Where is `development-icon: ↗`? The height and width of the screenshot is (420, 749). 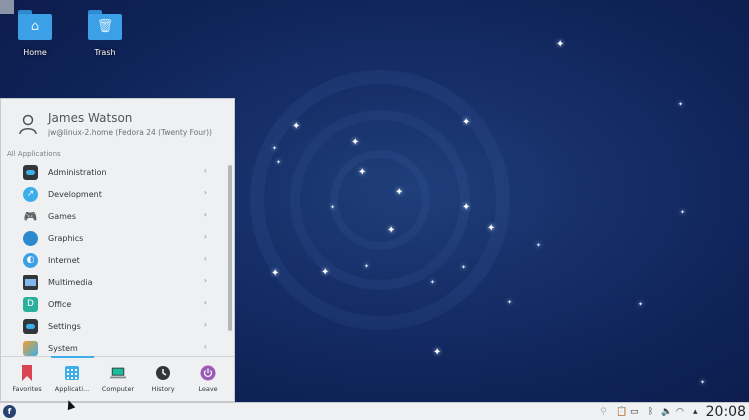
development-icon: ↗ is located at coordinates (30, 194).